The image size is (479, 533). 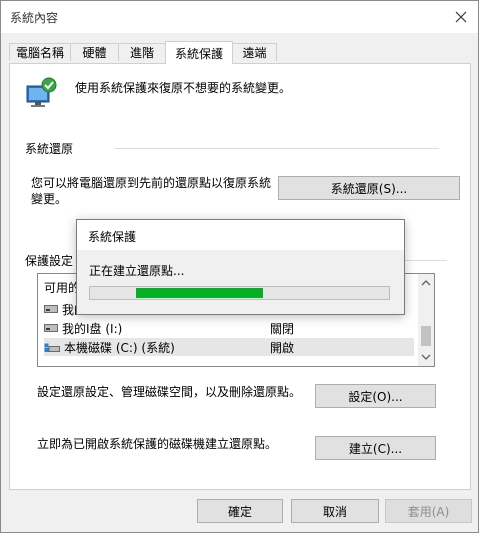 I want to click on tab-label: 電腦名稱, so click(x=39, y=53).